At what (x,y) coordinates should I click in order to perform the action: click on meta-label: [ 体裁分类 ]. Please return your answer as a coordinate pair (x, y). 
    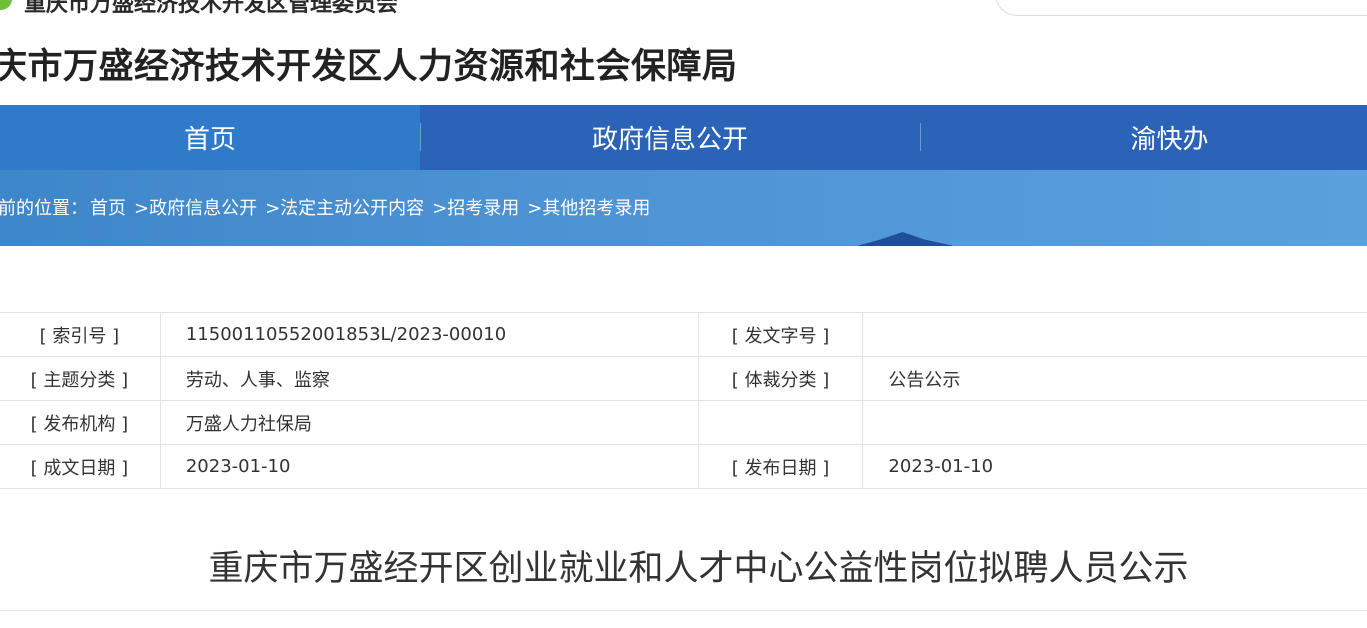
    Looking at the image, I should click on (780, 378).